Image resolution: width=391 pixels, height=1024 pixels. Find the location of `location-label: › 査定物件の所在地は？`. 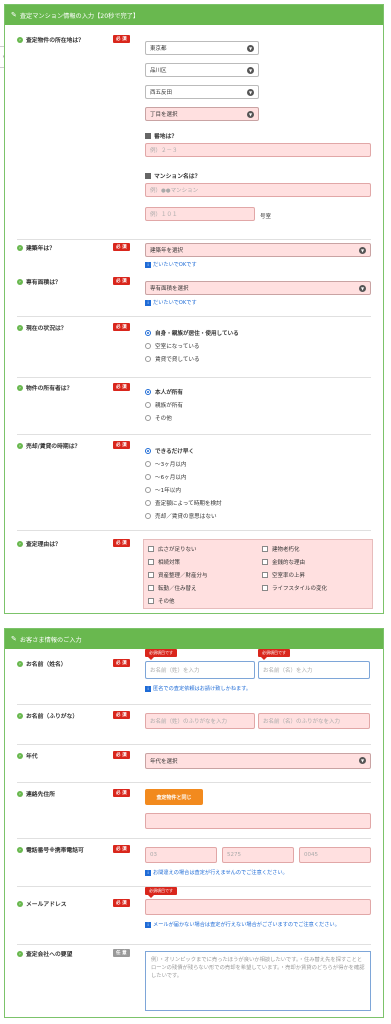

location-label: › 査定物件の所在地は？ is located at coordinates (50, 39).